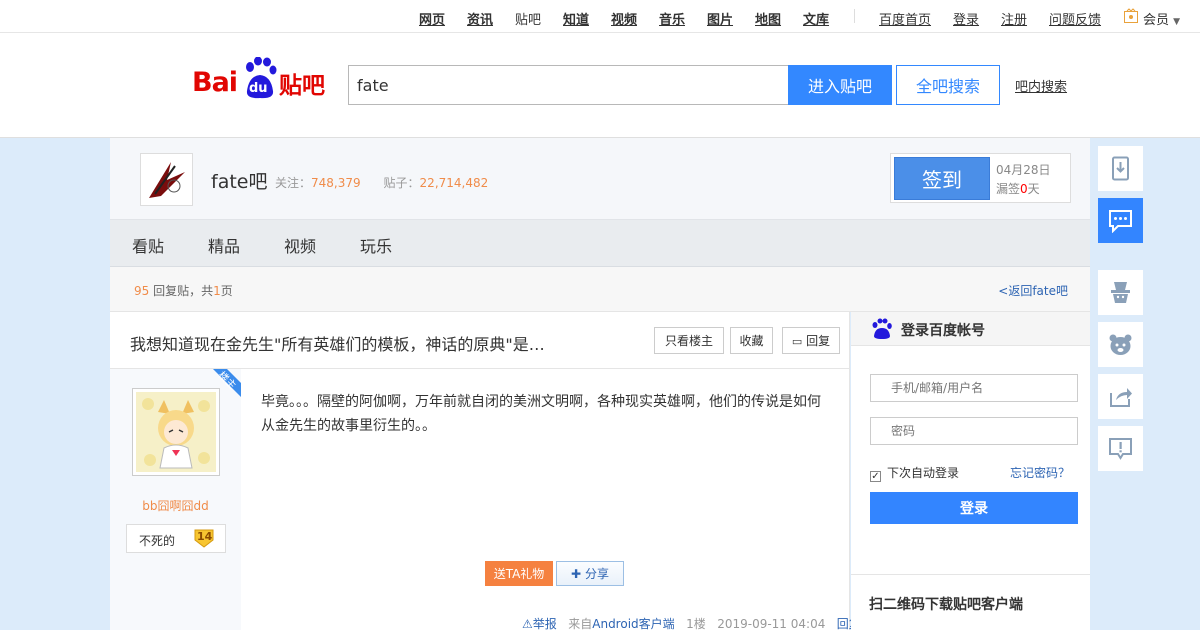 The height and width of the screenshot is (630, 1200). Describe the element at coordinates (751, 340) in the screenshot. I see `collect-button: 收藏` at that location.